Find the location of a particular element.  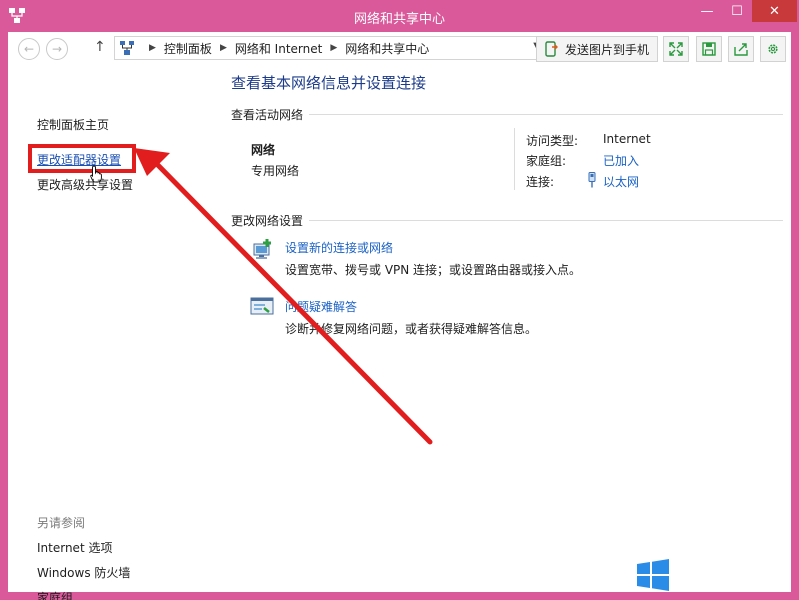

internet-options-link: Internet 选项 is located at coordinates (74, 547).